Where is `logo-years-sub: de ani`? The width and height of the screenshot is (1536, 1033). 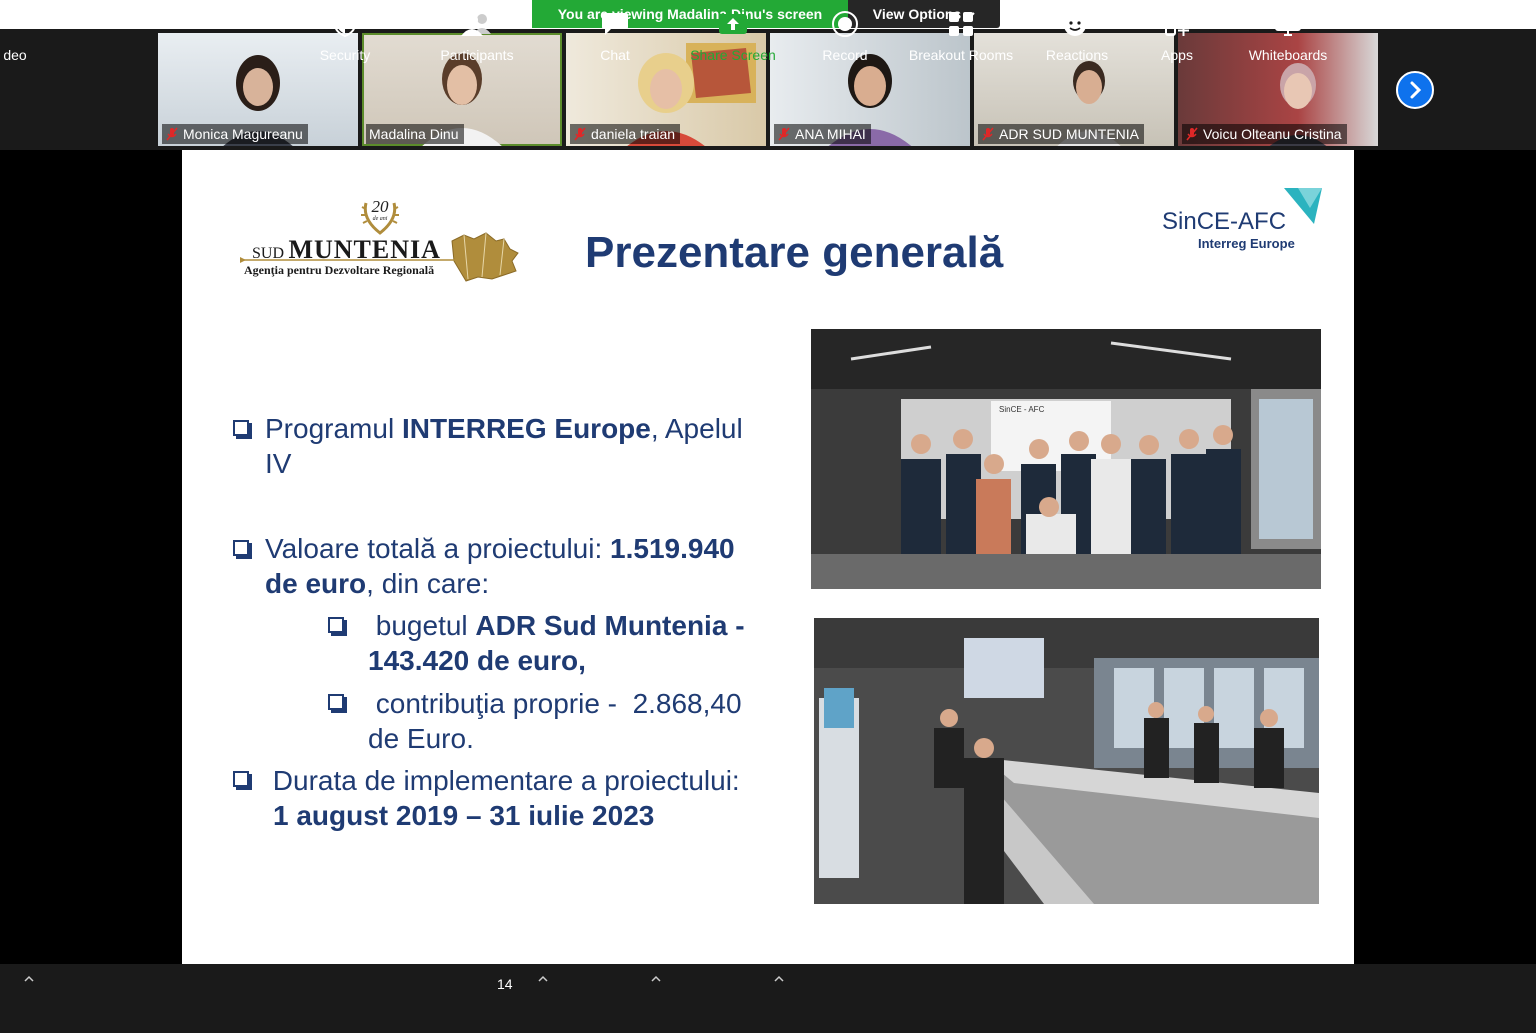 logo-years-sub: de ani is located at coordinates (380, 219).